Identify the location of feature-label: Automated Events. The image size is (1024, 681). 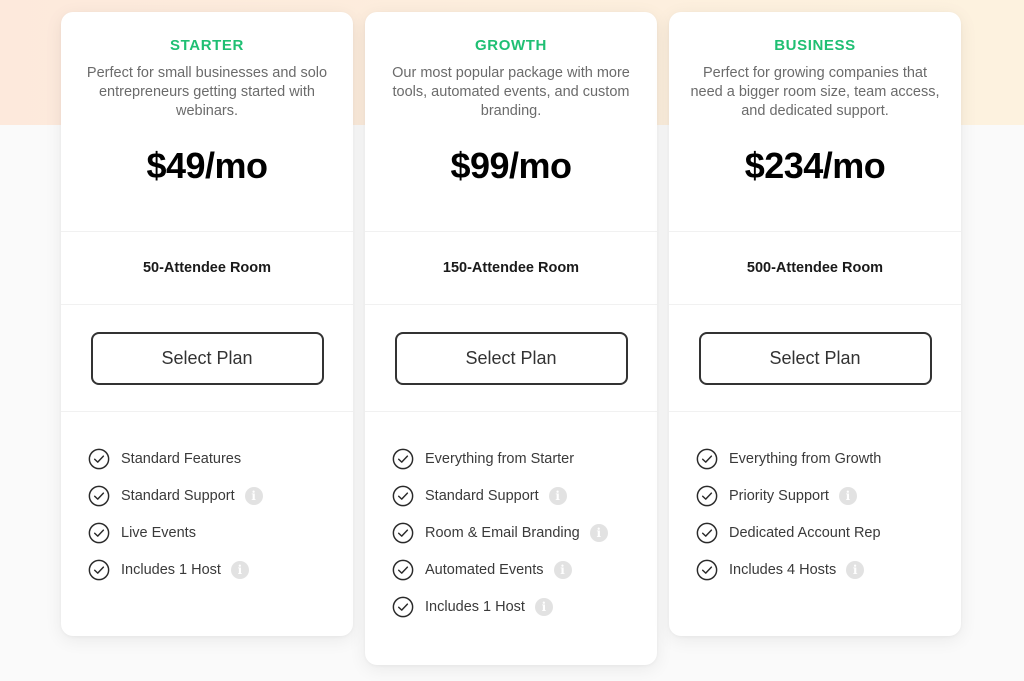
(484, 569).